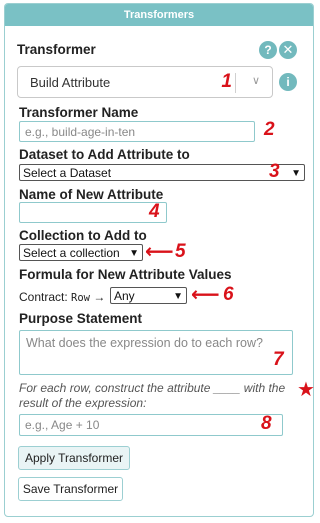 This screenshot has width=320, height=523. Describe the element at coordinates (83, 235) in the screenshot. I see `collection-label: Collection to Add to` at that location.